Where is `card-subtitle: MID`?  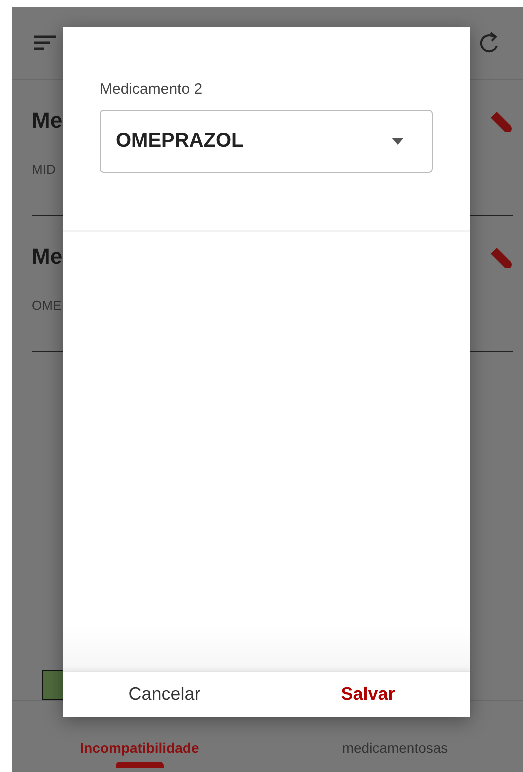 card-subtitle: MID is located at coordinates (44, 169).